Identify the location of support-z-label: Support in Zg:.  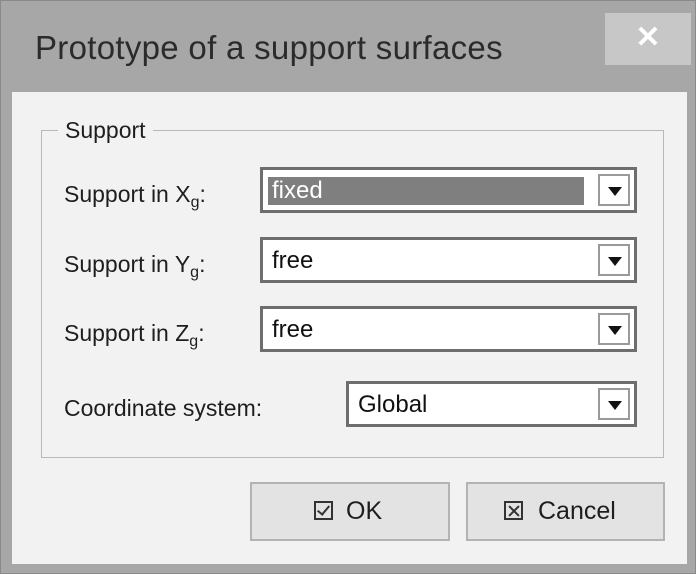
(134, 335).